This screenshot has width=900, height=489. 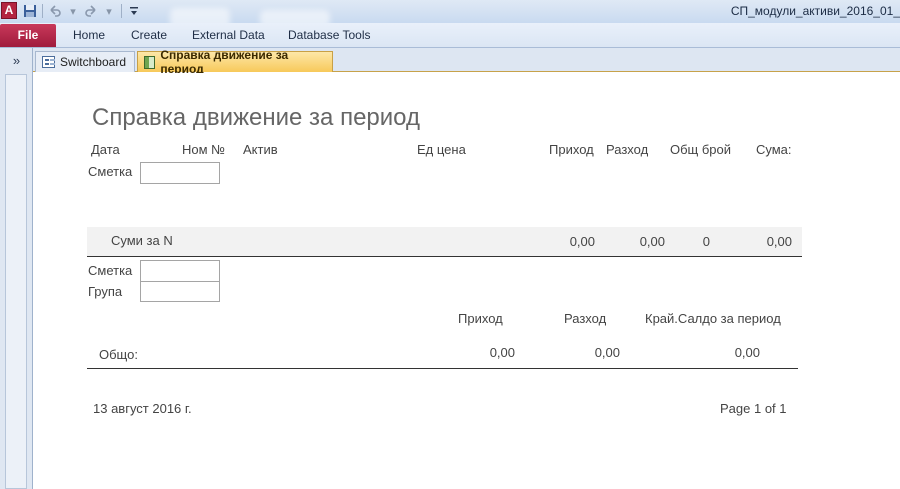 I want to click on grand-total-label: Общо:, so click(x=118, y=354).